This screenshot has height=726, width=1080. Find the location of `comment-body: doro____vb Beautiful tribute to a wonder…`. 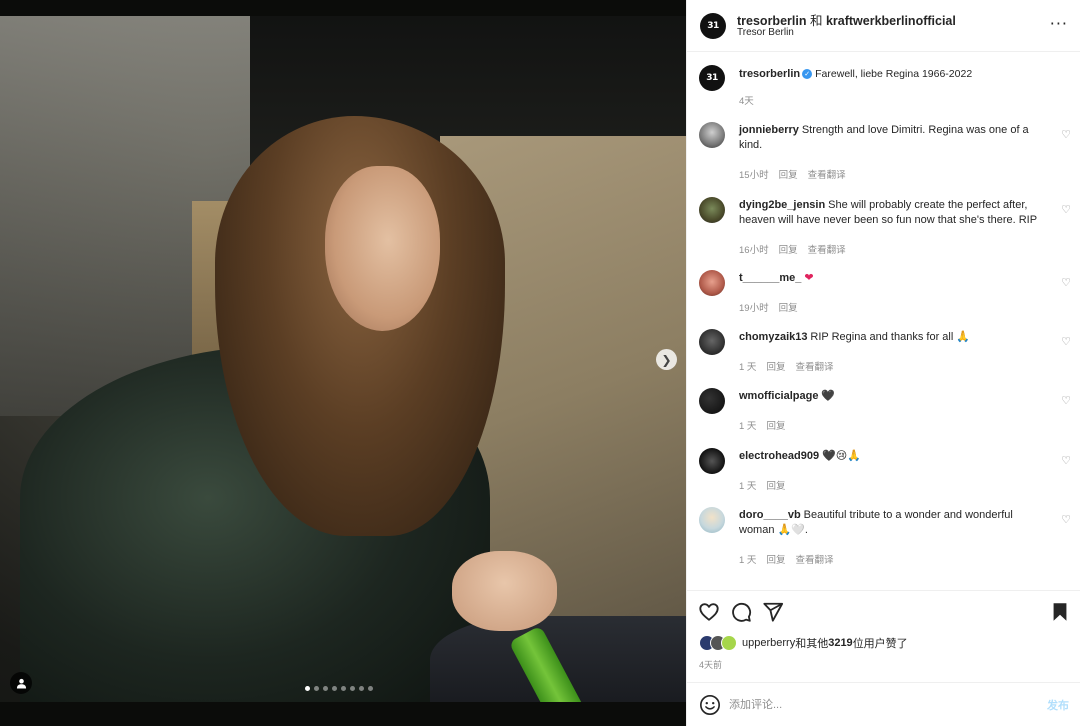

comment-body: doro____vb Beautiful tribute to a wonder… is located at coordinates (889, 523).